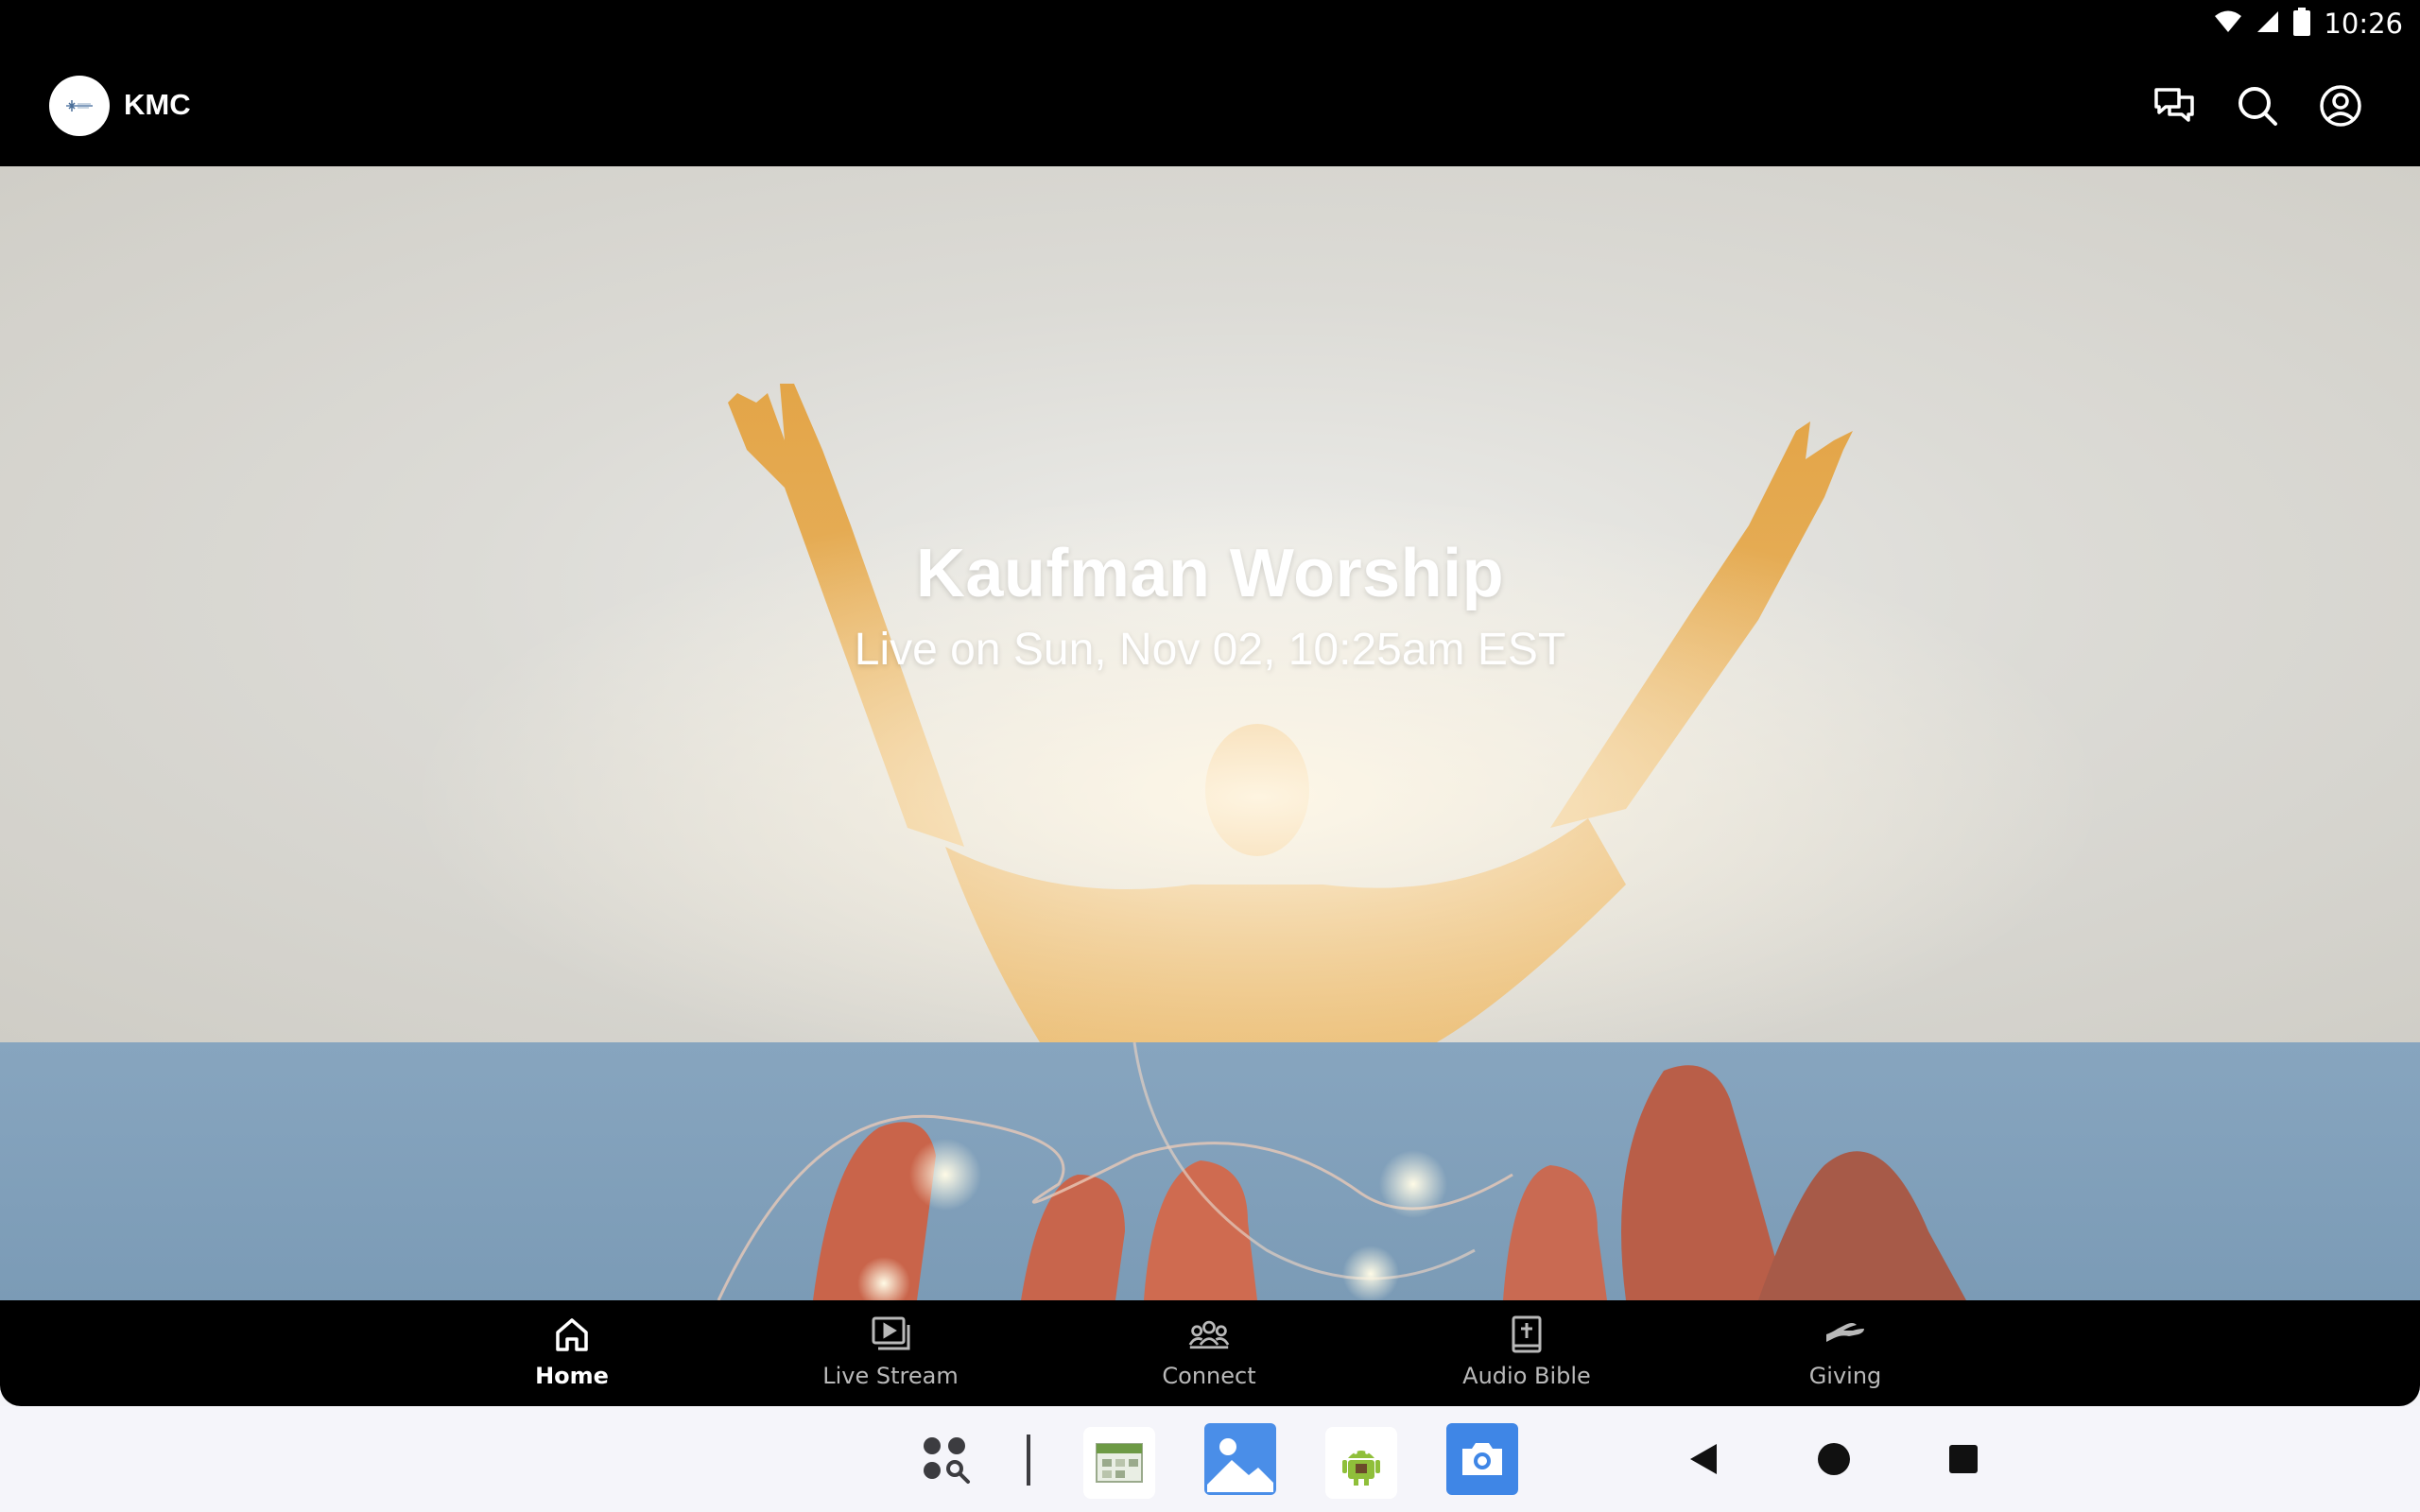 The image size is (2420, 1512). What do you see at coordinates (1209, 1334) in the screenshot?
I see `people-icon` at bounding box center [1209, 1334].